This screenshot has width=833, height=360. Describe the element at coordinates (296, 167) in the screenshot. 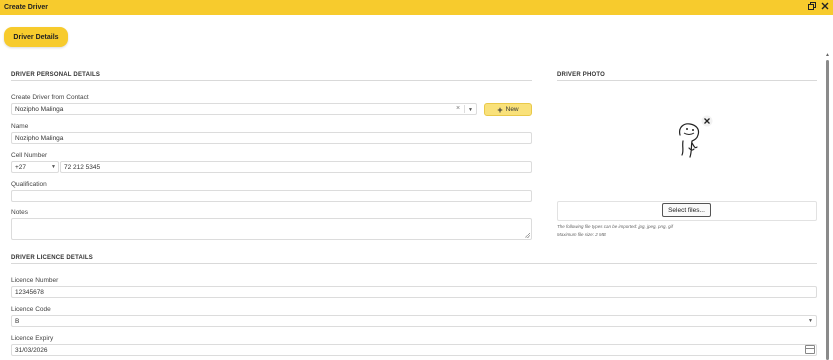

I see `cell-number-field: 72 212 5345` at that location.